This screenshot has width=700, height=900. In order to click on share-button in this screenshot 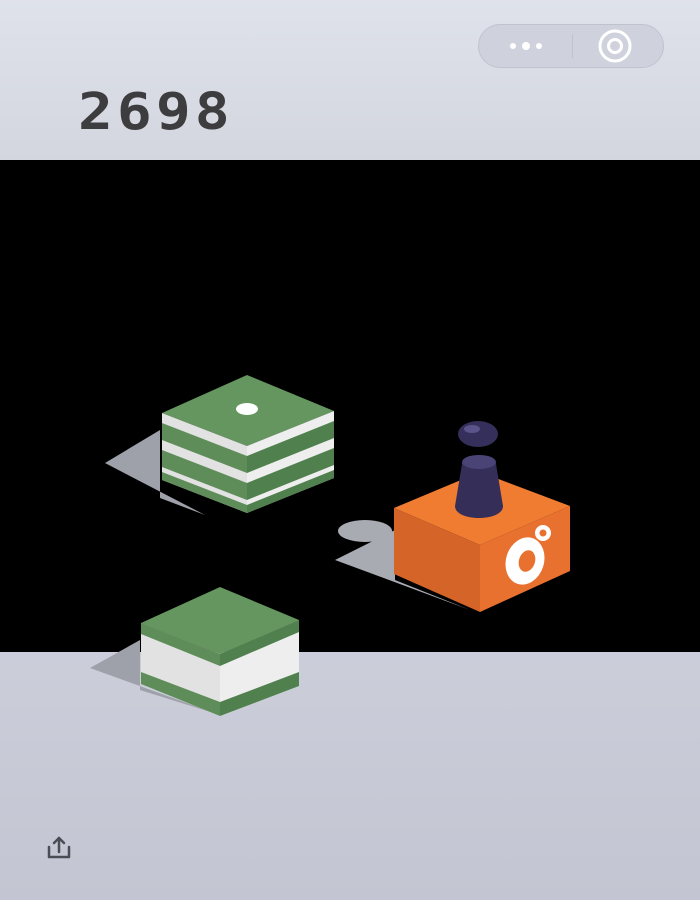, I will do `click(59, 848)`.